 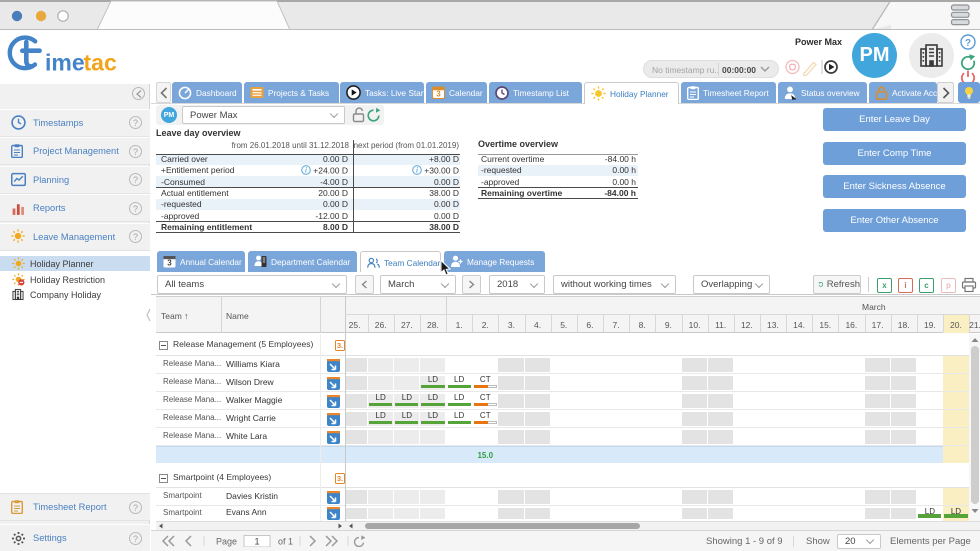 What do you see at coordinates (65, 63) in the screenshot?
I see `svg-text: ime` at bounding box center [65, 63].